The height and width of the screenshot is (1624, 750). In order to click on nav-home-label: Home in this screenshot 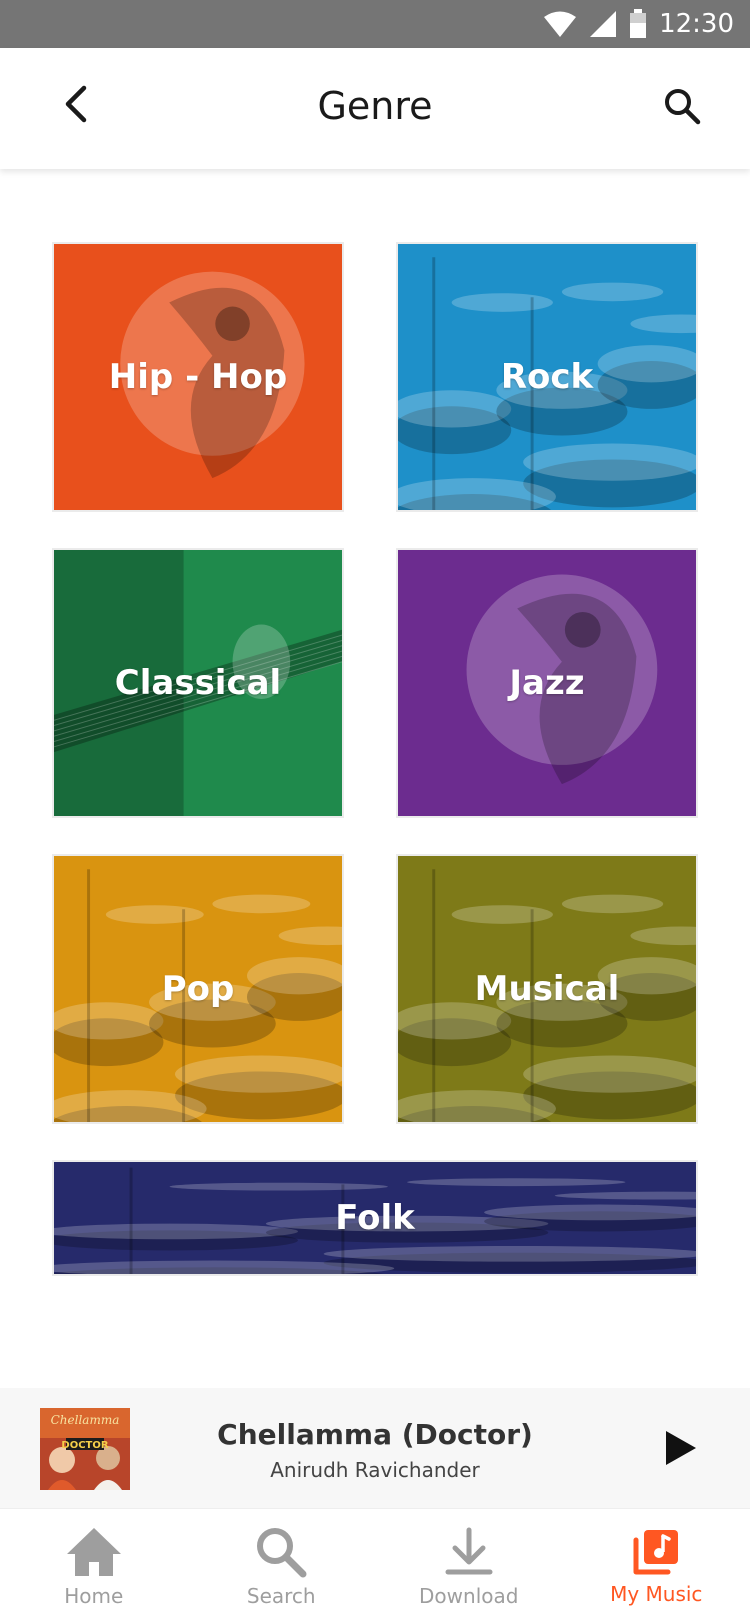, I will do `click(94, 1595)`.